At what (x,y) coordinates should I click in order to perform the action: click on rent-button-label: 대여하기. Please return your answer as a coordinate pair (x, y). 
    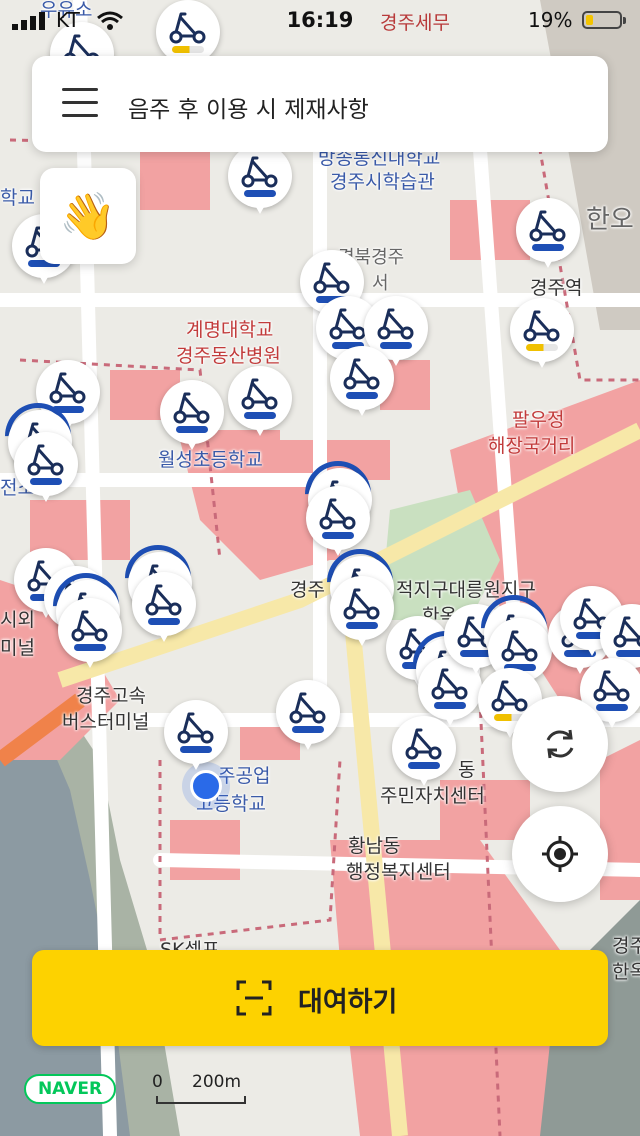
    Looking at the image, I should click on (348, 1002).